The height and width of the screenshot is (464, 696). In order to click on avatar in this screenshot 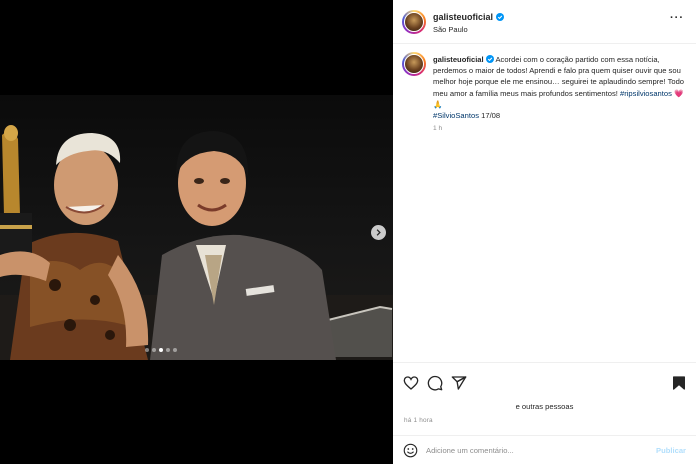, I will do `click(414, 22)`.